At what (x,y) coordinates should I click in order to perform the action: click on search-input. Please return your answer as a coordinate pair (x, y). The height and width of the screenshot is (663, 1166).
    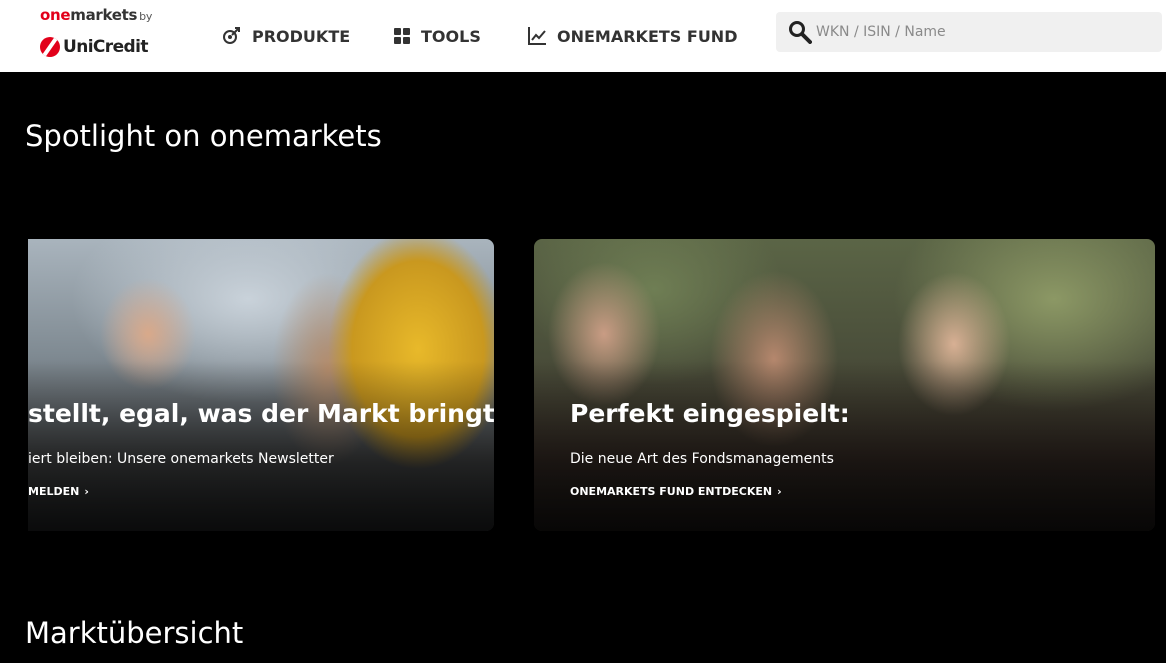
    Looking at the image, I should click on (986, 32).